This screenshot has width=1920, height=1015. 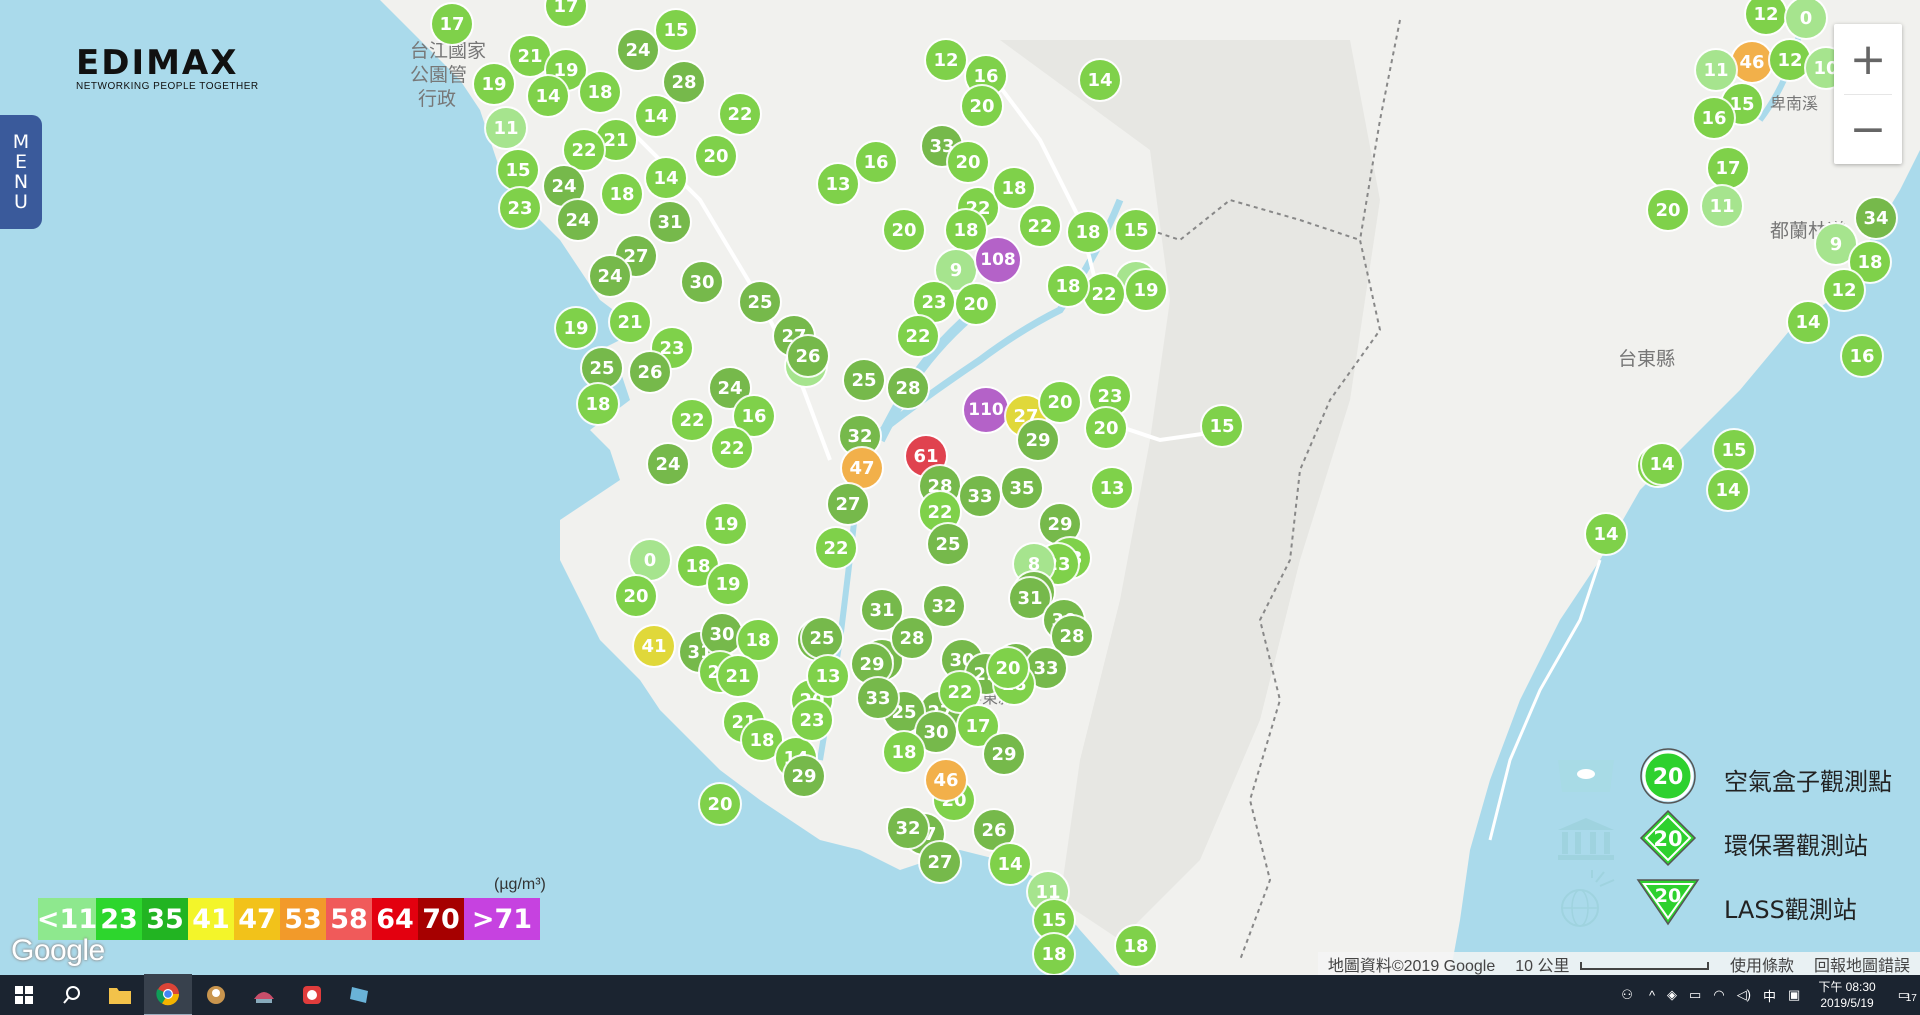 What do you see at coordinates (1868, 129) in the screenshot?
I see `zoom-out-button: −` at bounding box center [1868, 129].